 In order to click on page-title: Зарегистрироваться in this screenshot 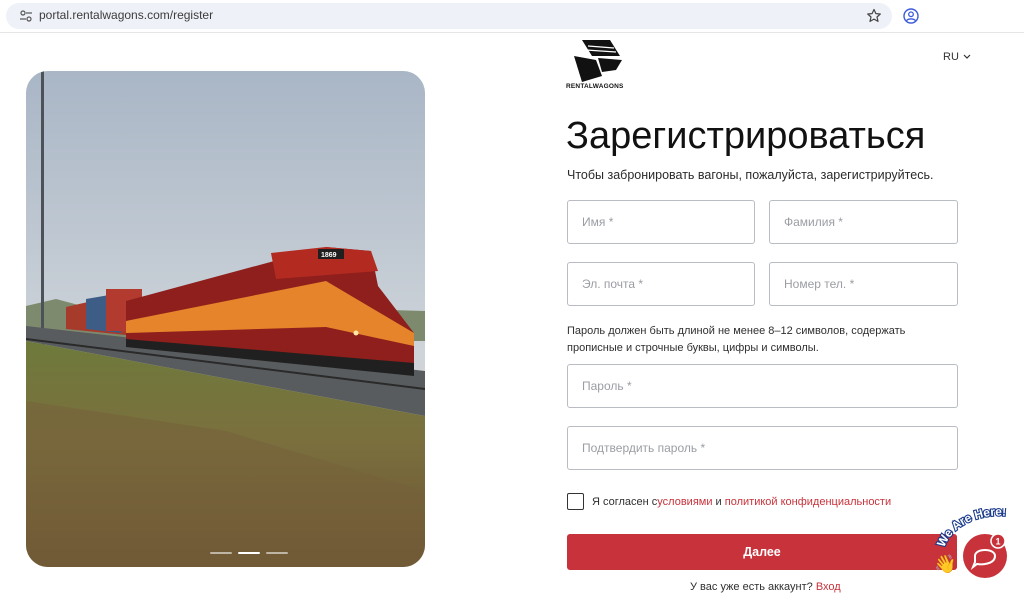, I will do `click(746, 136)`.